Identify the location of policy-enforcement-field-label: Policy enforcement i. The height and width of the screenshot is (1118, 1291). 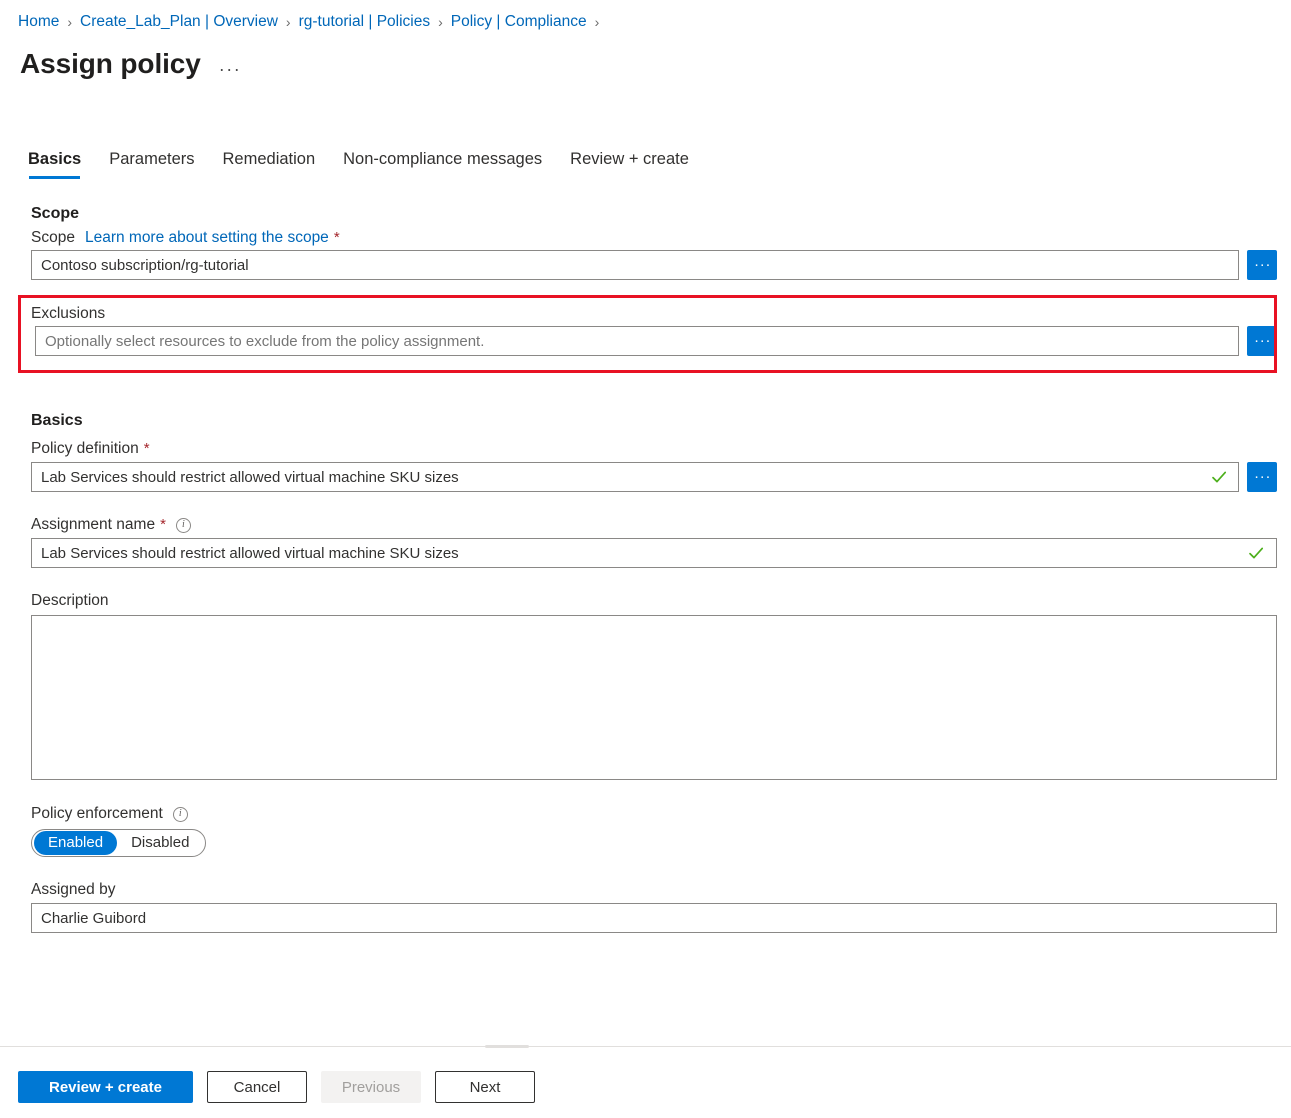
(109, 814).